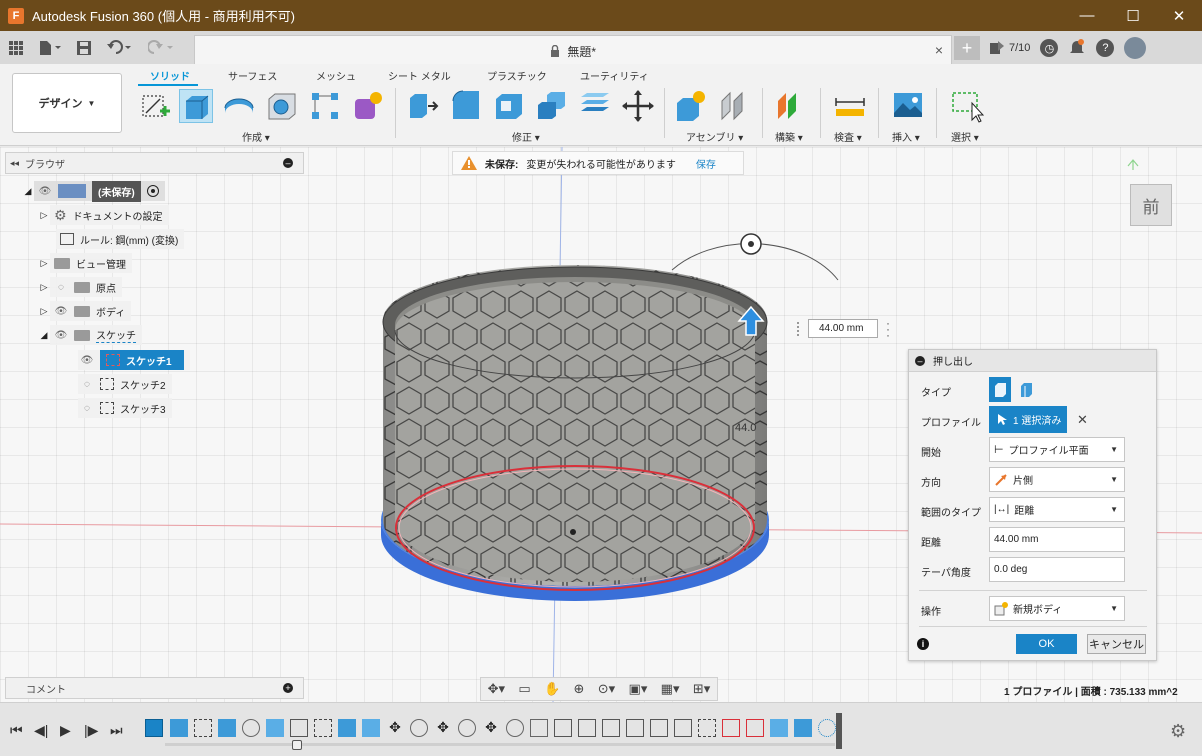 The width and height of the screenshot is (1202, 756). What do you see at coordinates (1179, 15) in the screenshot?
I see `close-window-button: ✕` at bounding box center [1179, 15].